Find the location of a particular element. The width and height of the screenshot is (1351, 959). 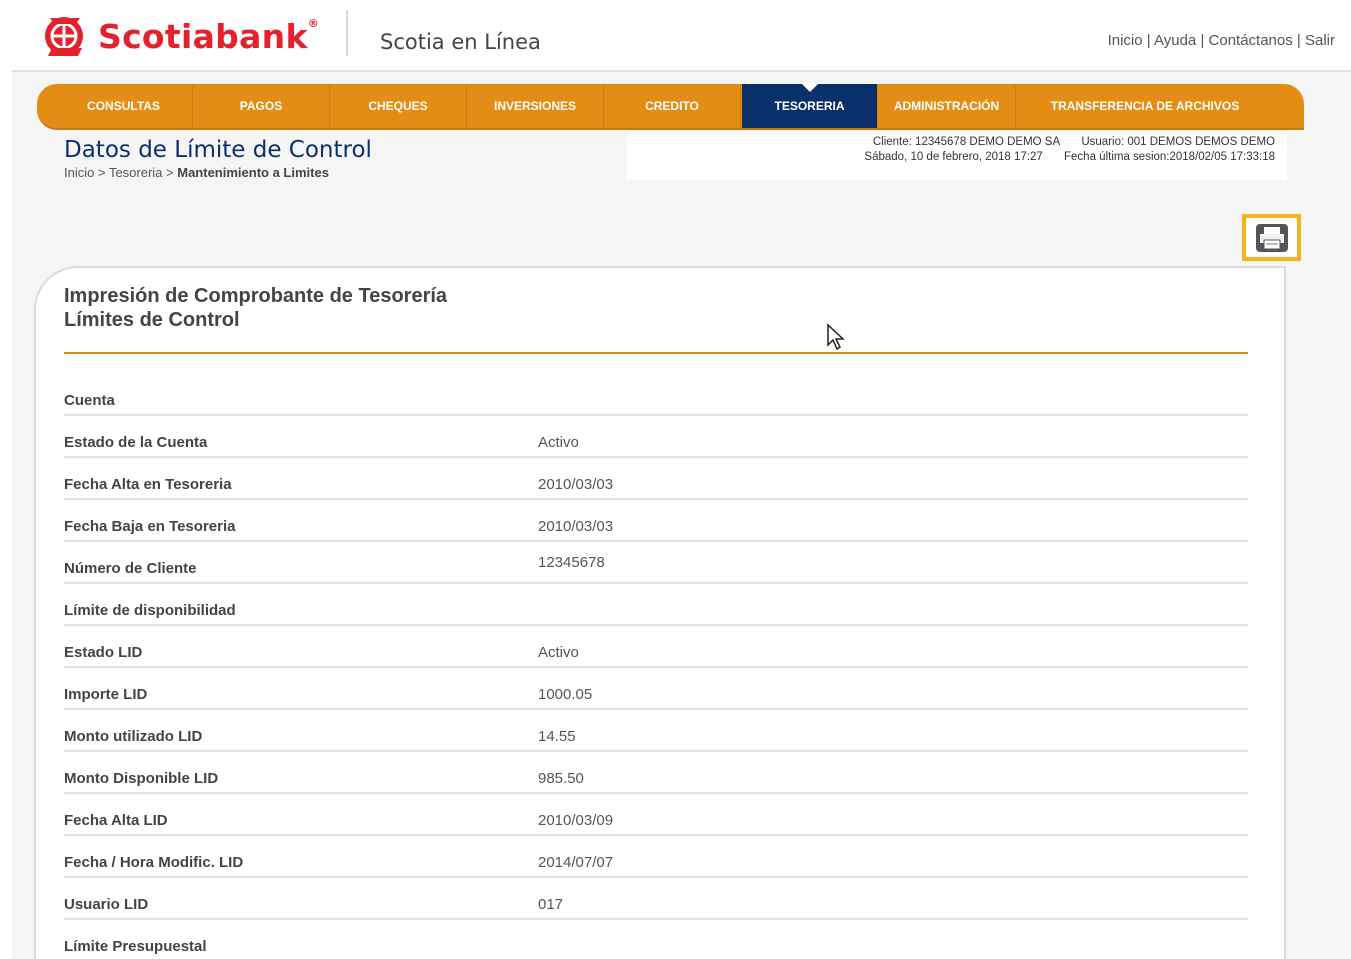

row-value: 2010/03/09 is located at coordinates (576, 820).